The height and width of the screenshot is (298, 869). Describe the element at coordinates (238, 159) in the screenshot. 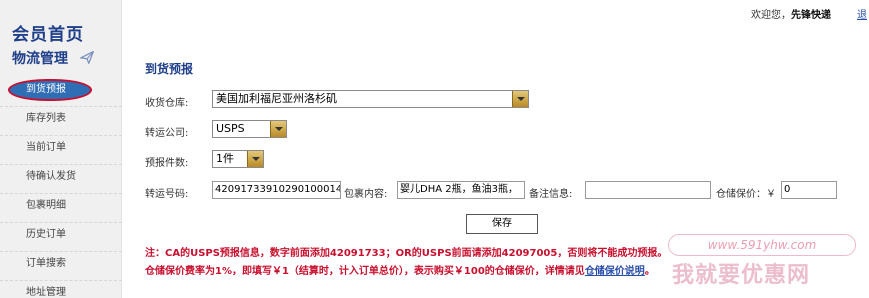

I see `count-select: 1件` at that location.